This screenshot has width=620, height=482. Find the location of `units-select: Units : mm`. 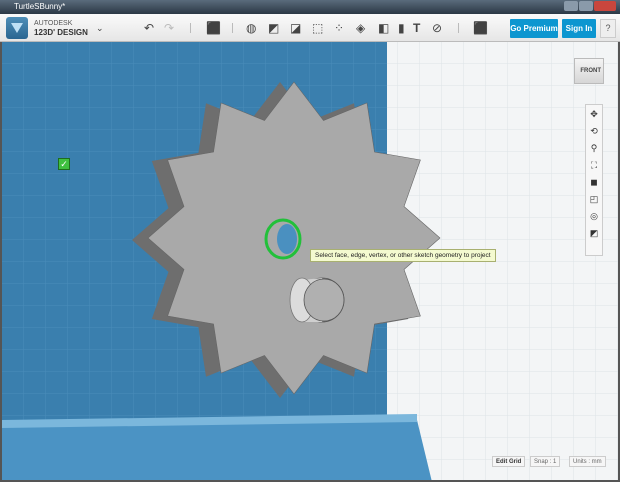

units-select: Units : mm is located at coordinates (587, 461).